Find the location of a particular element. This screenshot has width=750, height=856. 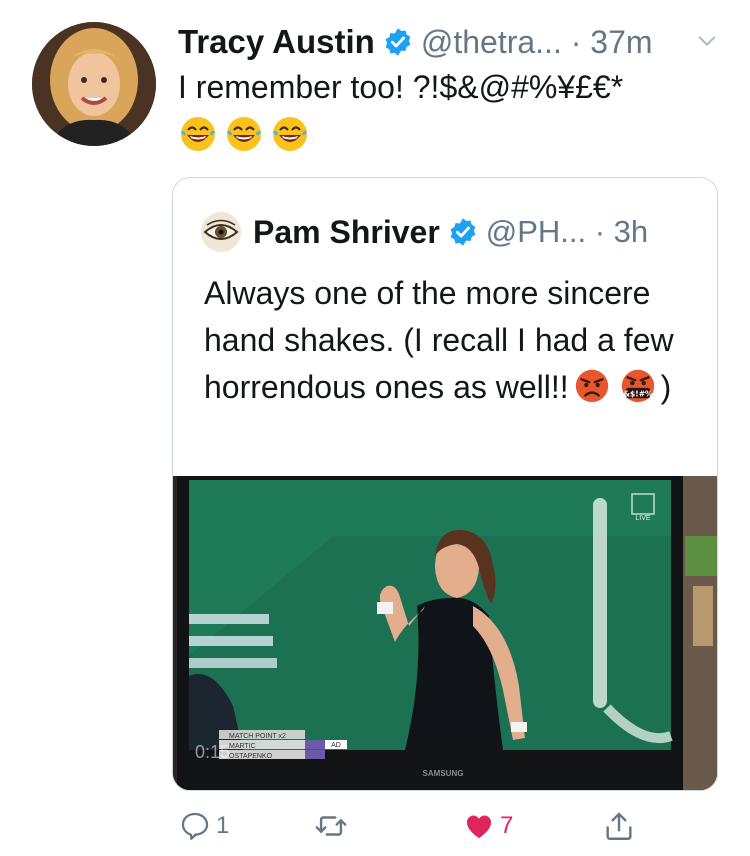

retweet-icon is located at coordinates (331, 826).